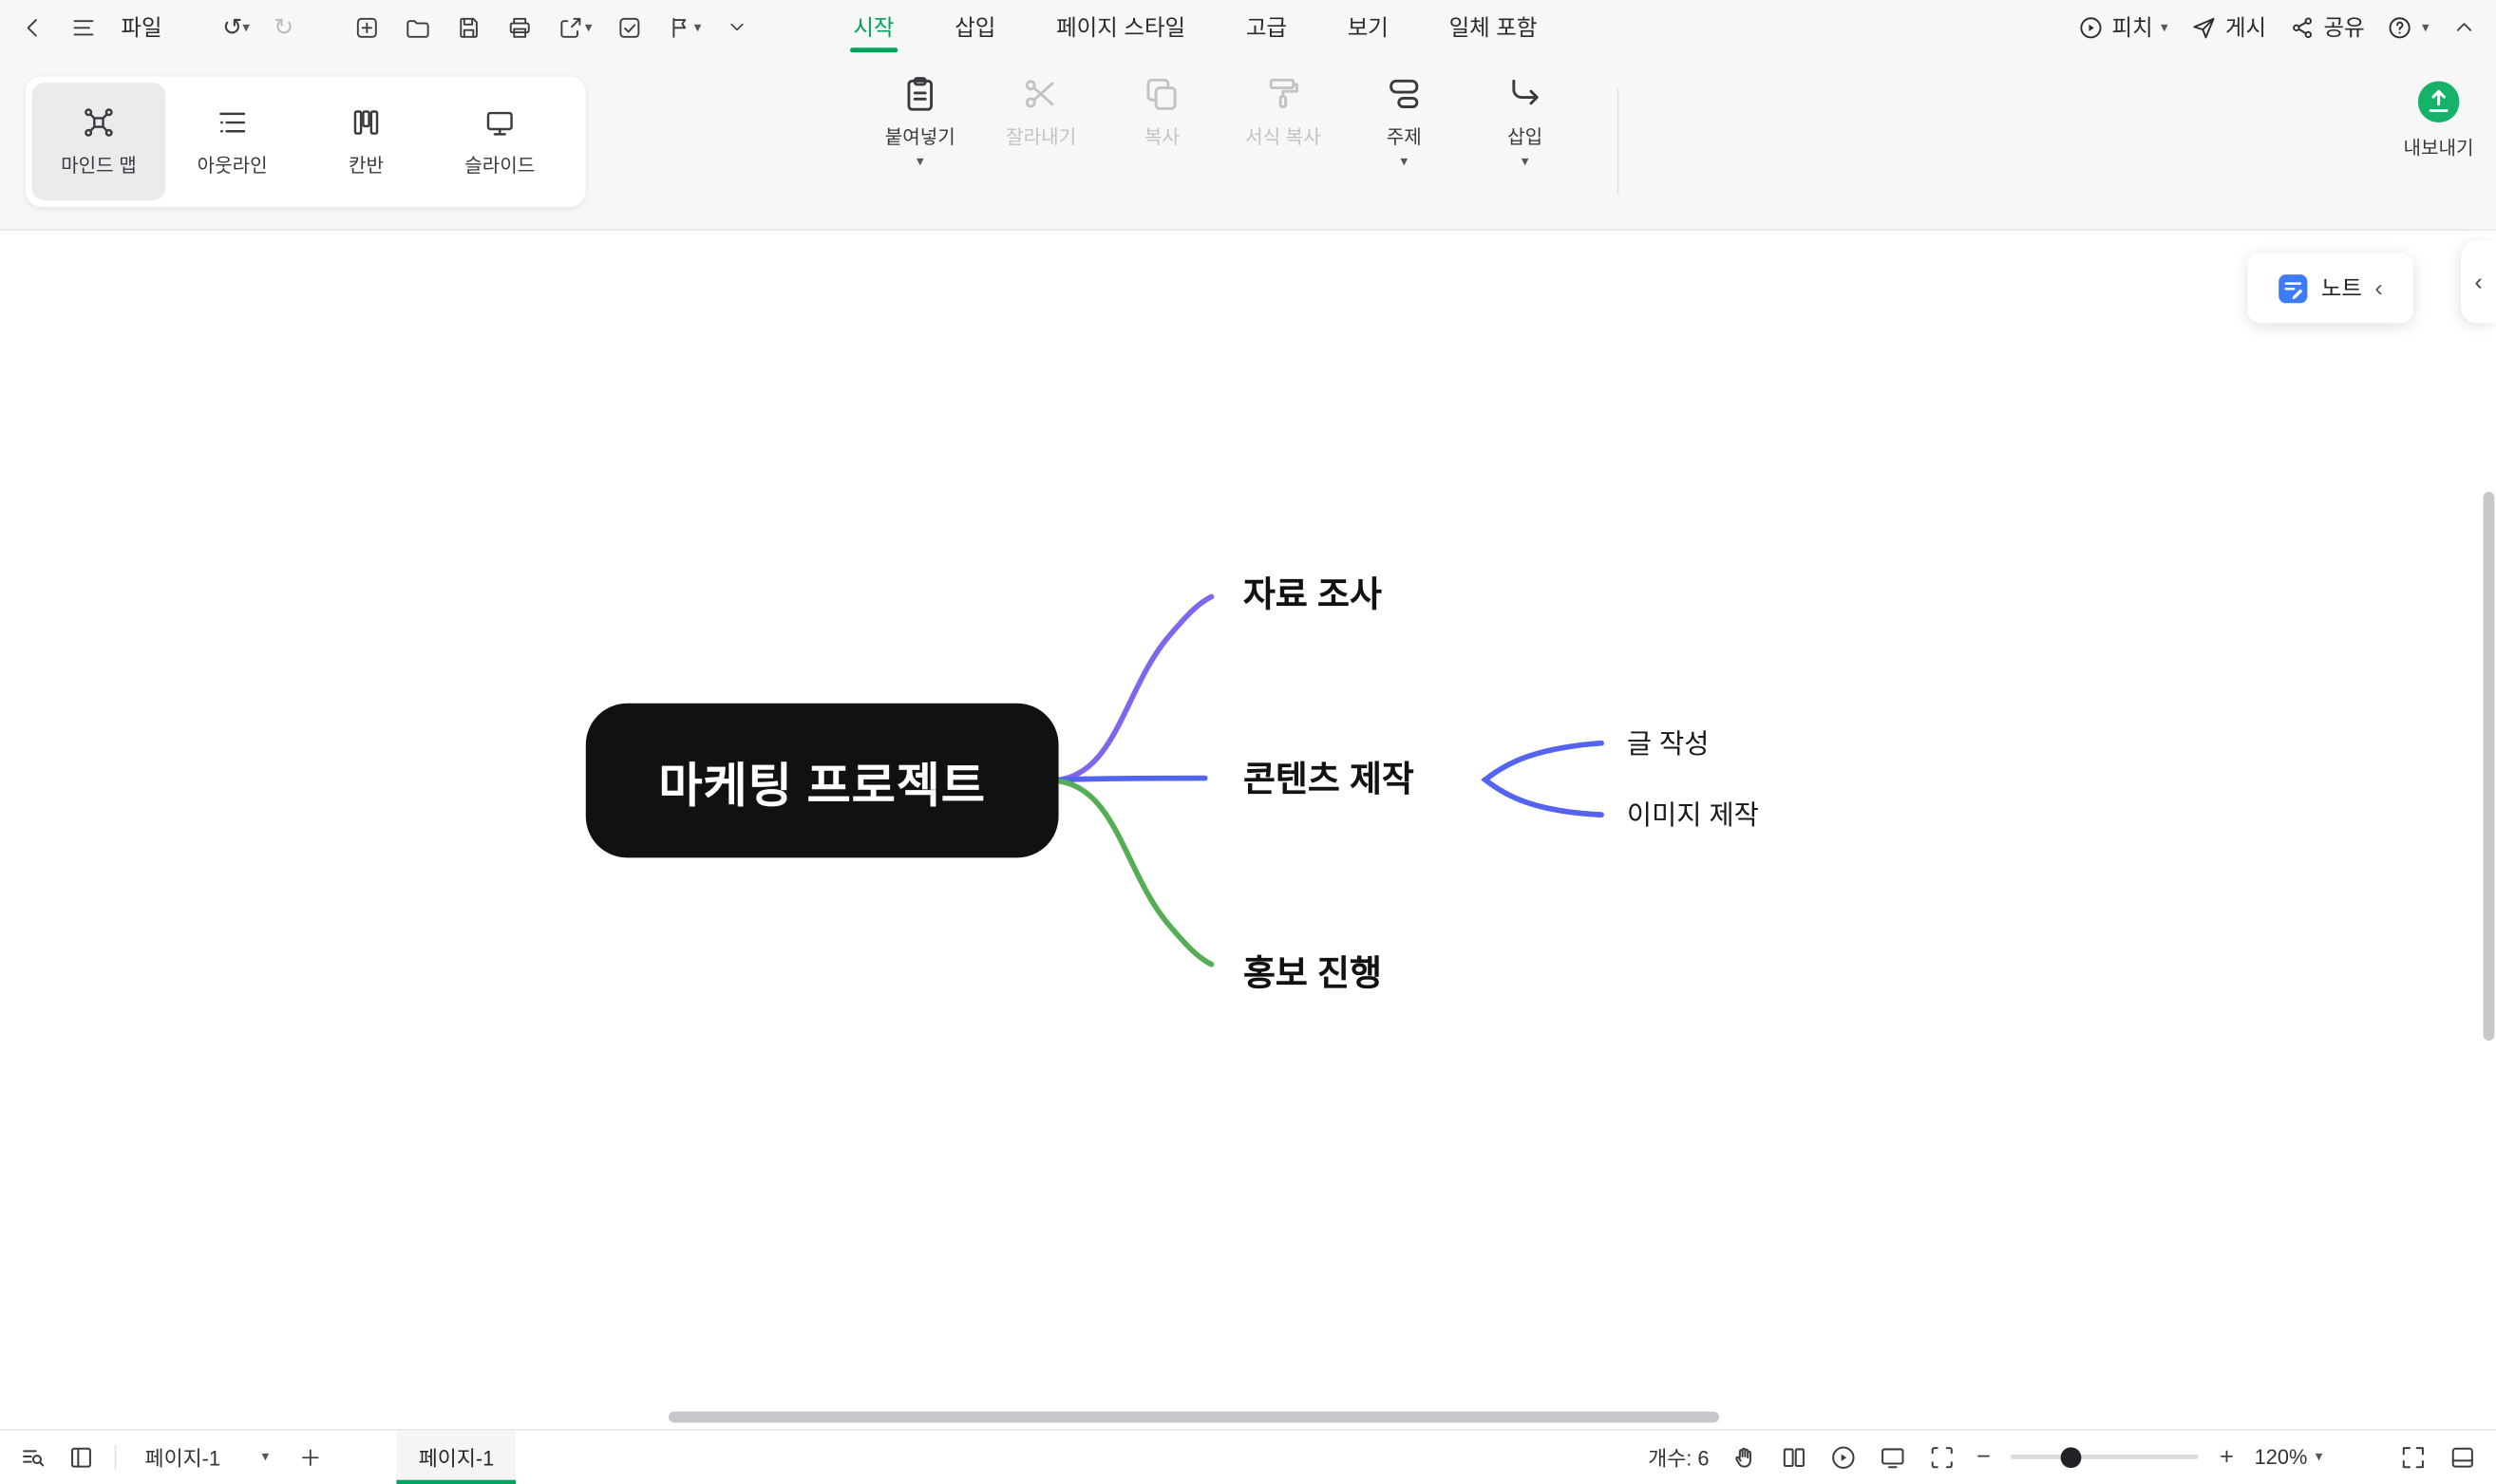 The width and height of the screenshot is (2496, 1484). I want to click on zoom-slider, so click(2105, 1457).